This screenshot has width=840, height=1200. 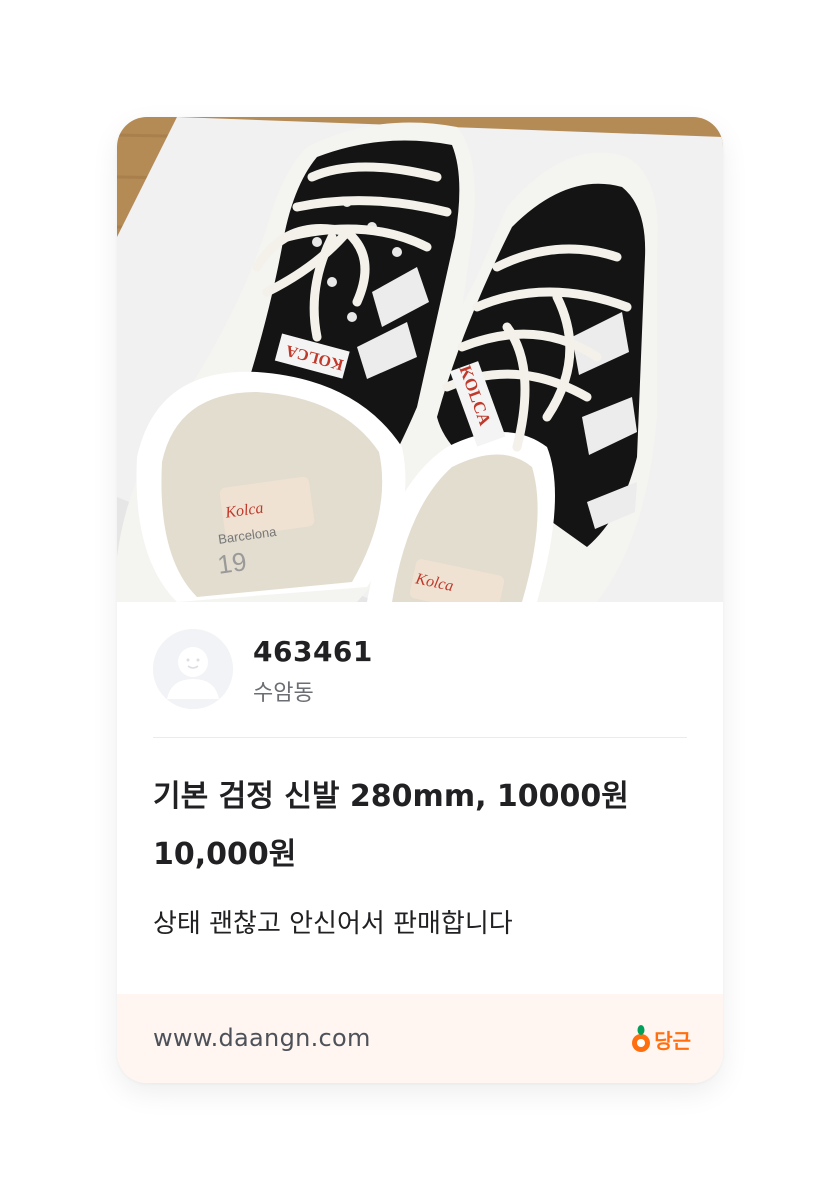 What do you see at coordinates (672, 1040) in the screenshot?
I see `brand-name: 당근` at bounding box center [672, 1040].